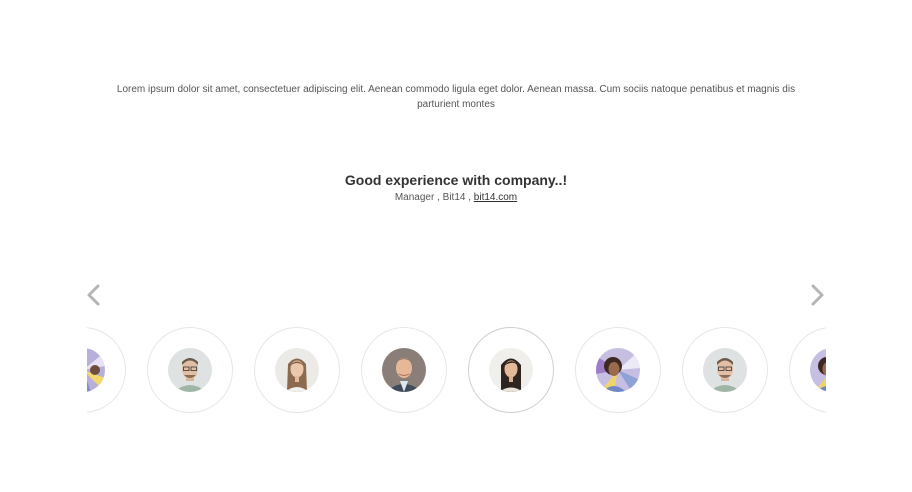 Image resolution: width=912 pixels, height=492 pixels. I want to click on testimonial-byline: Manager , Bit14 , bit14.com, so click(456, 197).